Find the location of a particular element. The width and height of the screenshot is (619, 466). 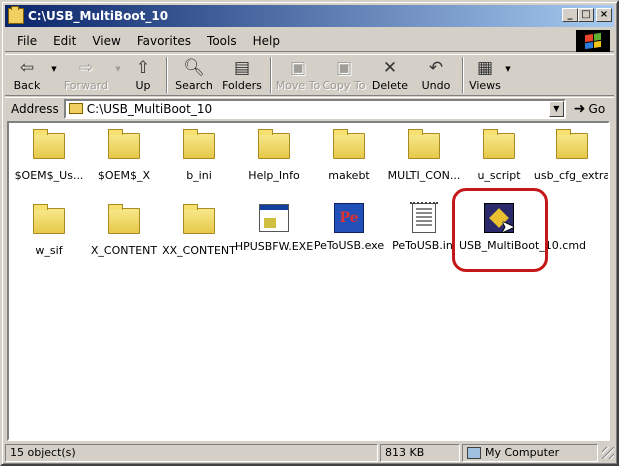

folders-button: ▤ Folders is located at coordinates (242, 75).